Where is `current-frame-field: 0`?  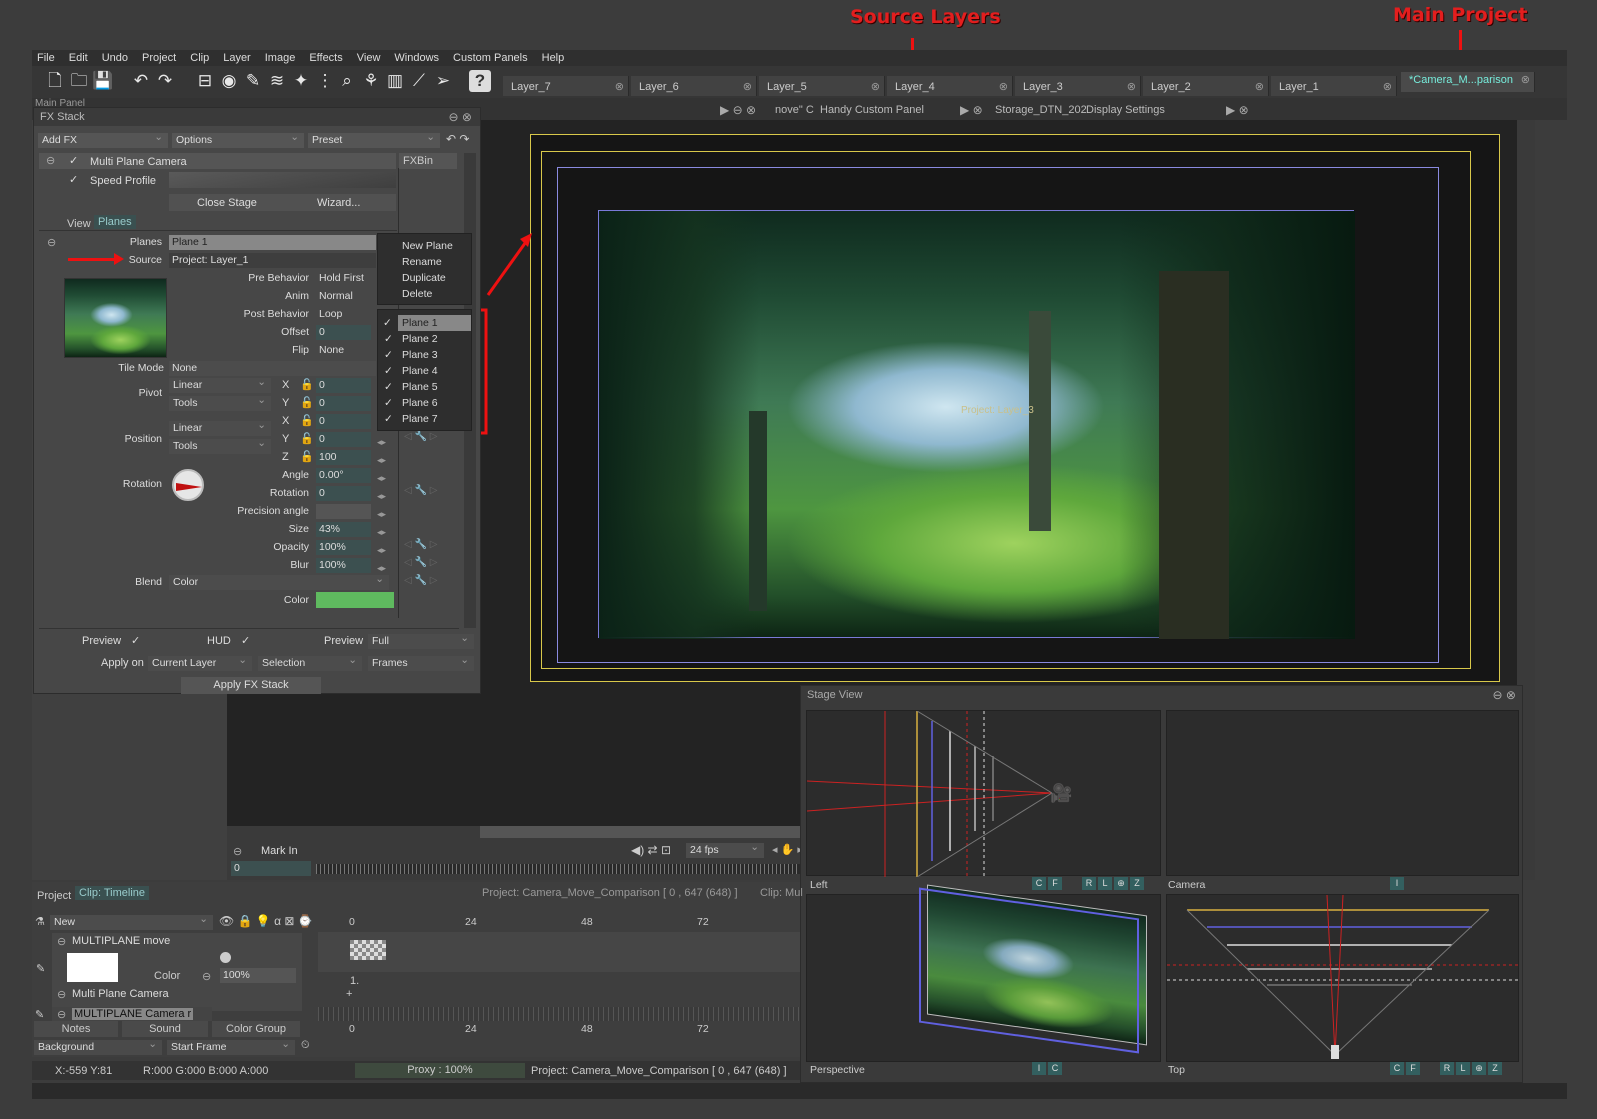 current-frame-field: 0 is located at coordinates (271, 868).